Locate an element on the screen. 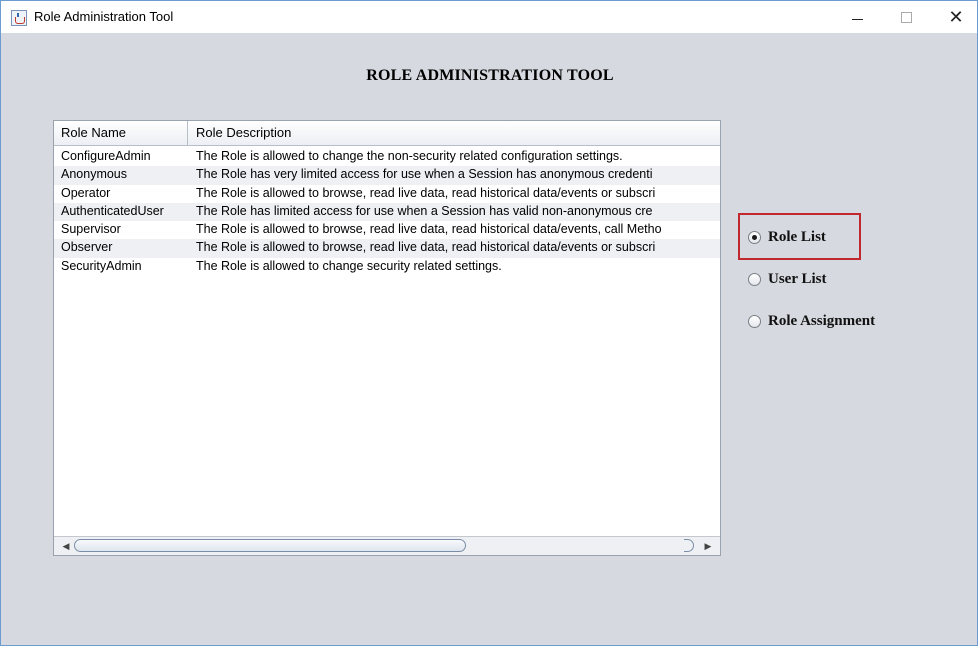  role-name-cell: Operator is located at coordinates (86, 192).